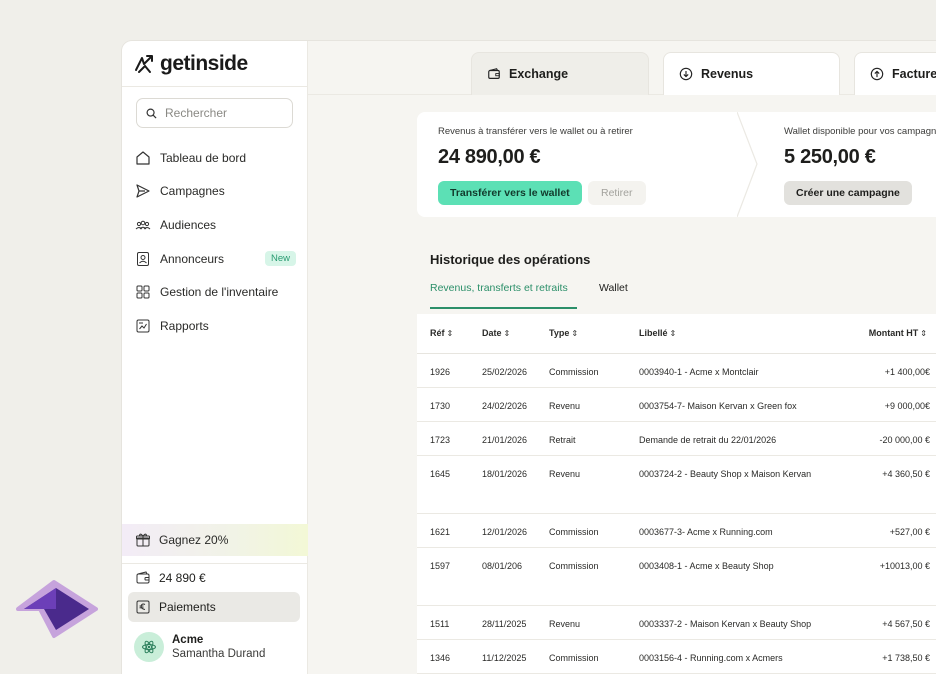 The height and width of the screenshot is (674, 936). What do you see at coordinates (199, 647) in the screenshot?
I see `user-profile: Acme Samantha Durand` at bounding box center [199, 647].